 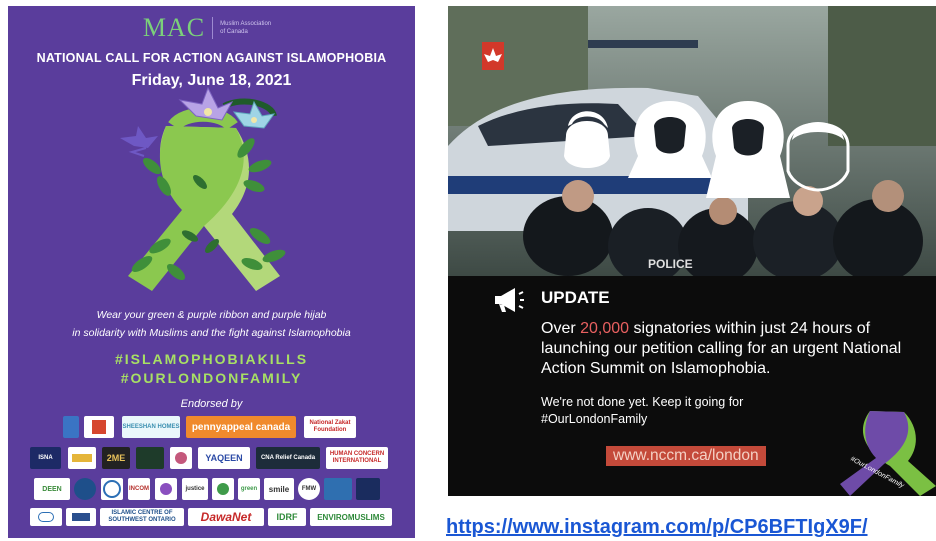 I want to click on endorser-logo: IDRF, so click(x=287, y=517).